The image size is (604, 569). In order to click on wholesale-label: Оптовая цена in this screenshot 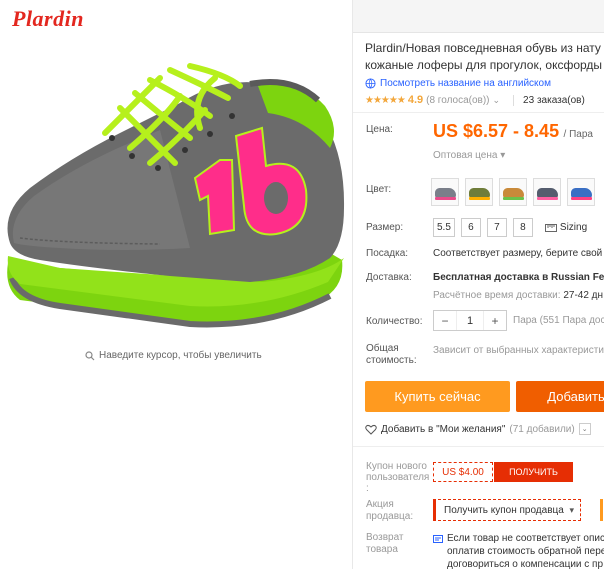, I will do `click(465, 155)`.